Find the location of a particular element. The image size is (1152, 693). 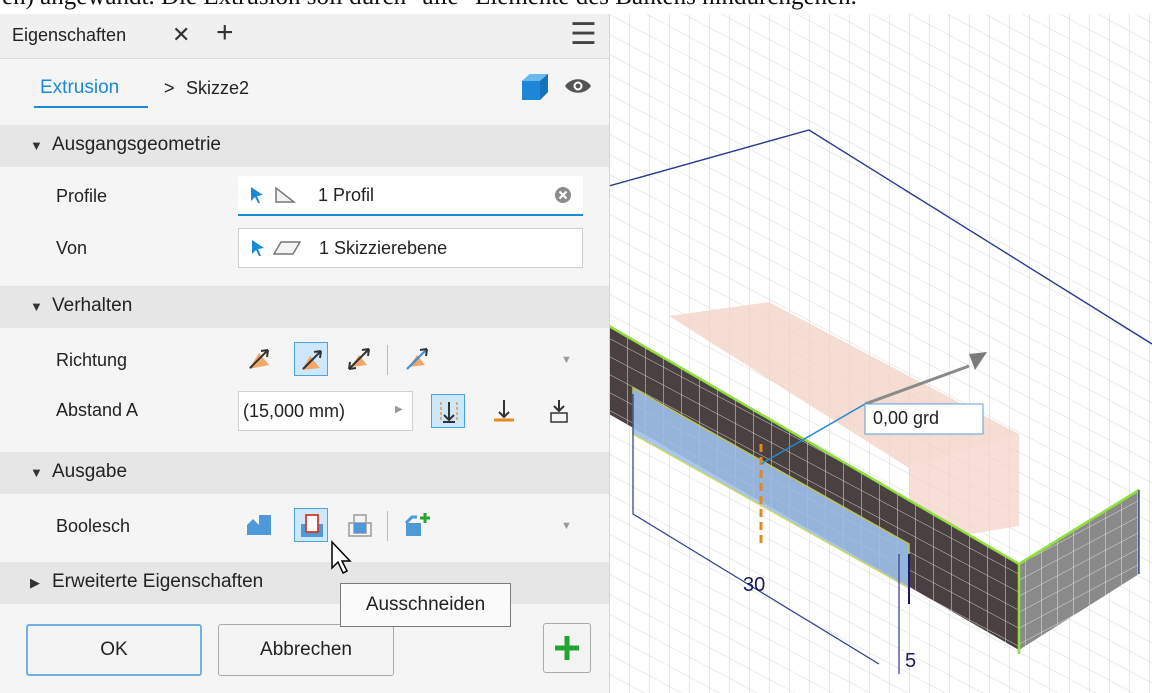

breadcrumb-underline is located at coordinates (91, 107).